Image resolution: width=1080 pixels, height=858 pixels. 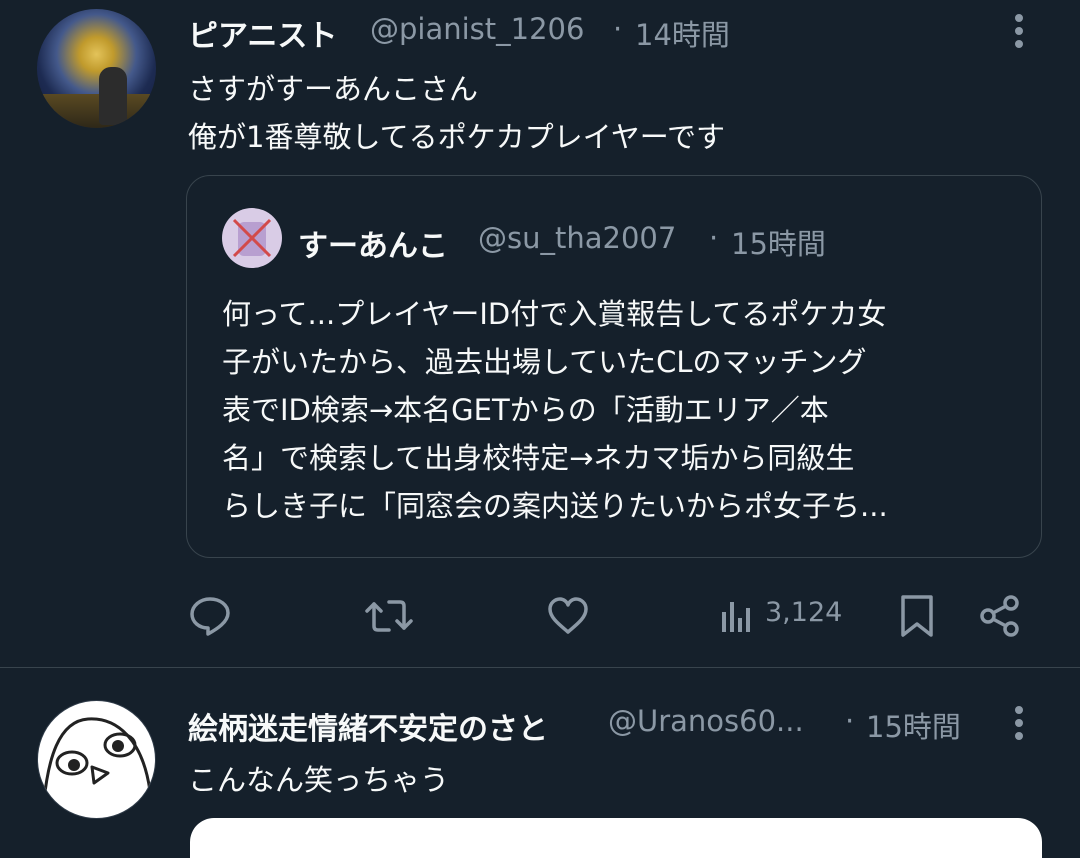 What do you see at coordinates (373, 243) in the screenshot?
I see `quote-display-name: すーあんこ` at bounding box center [373, 243].